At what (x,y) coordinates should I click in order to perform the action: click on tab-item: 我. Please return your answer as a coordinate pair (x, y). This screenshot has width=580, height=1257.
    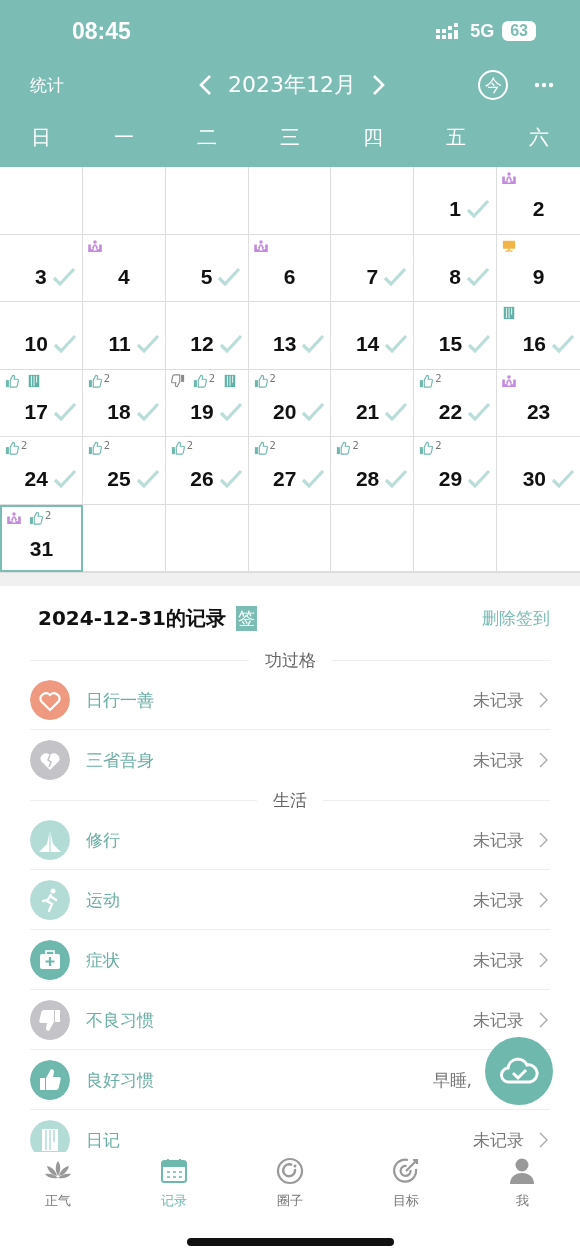
    Looking at the image, I should click on (522, 1183).